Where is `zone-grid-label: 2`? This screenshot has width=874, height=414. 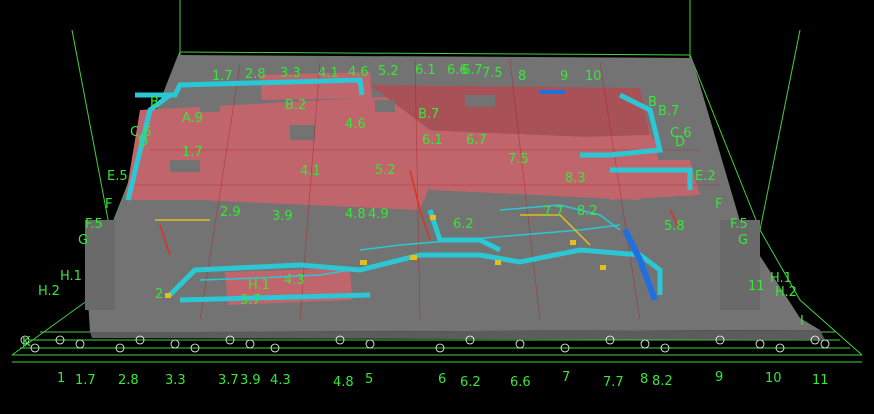
zone-grid-label: 2 is located at coordinates (159, 294).